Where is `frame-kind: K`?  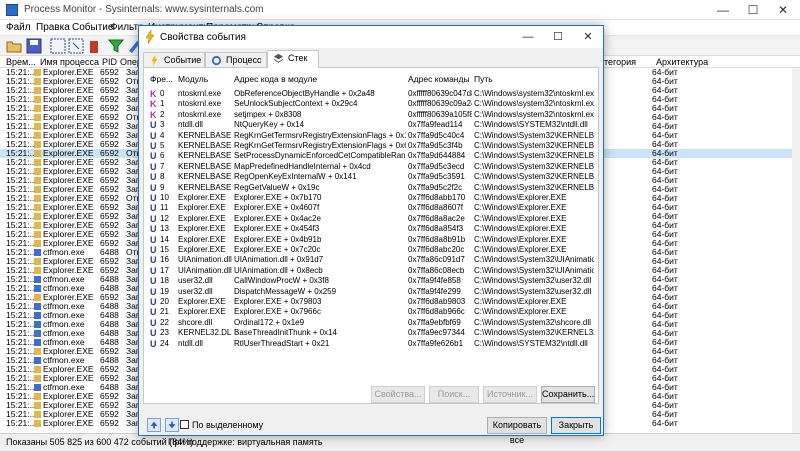
frame-kind: K is located at coordinates (153, 94).